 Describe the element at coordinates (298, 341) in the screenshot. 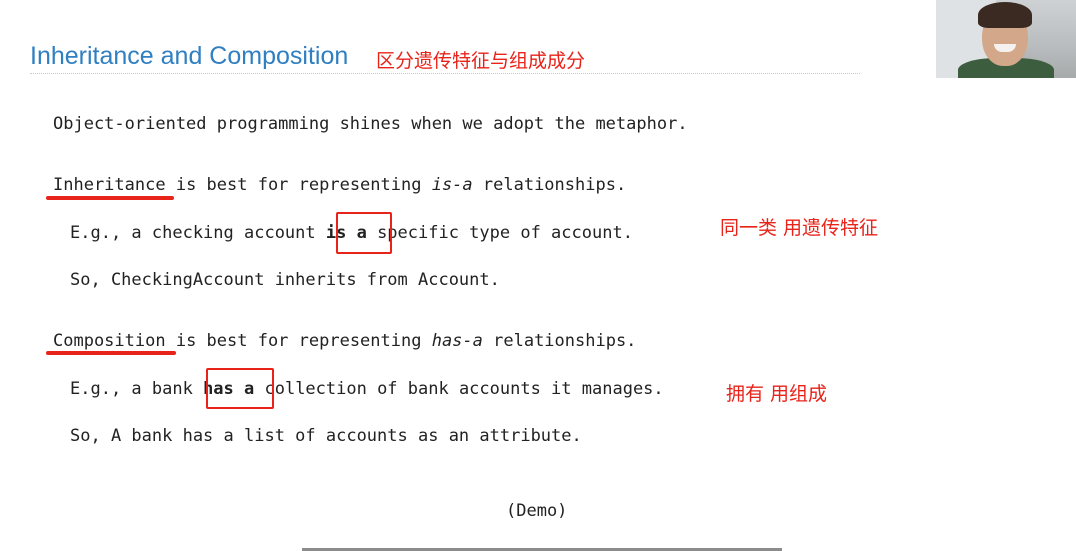

I see `composition-text-before: is best for representing` at that location.